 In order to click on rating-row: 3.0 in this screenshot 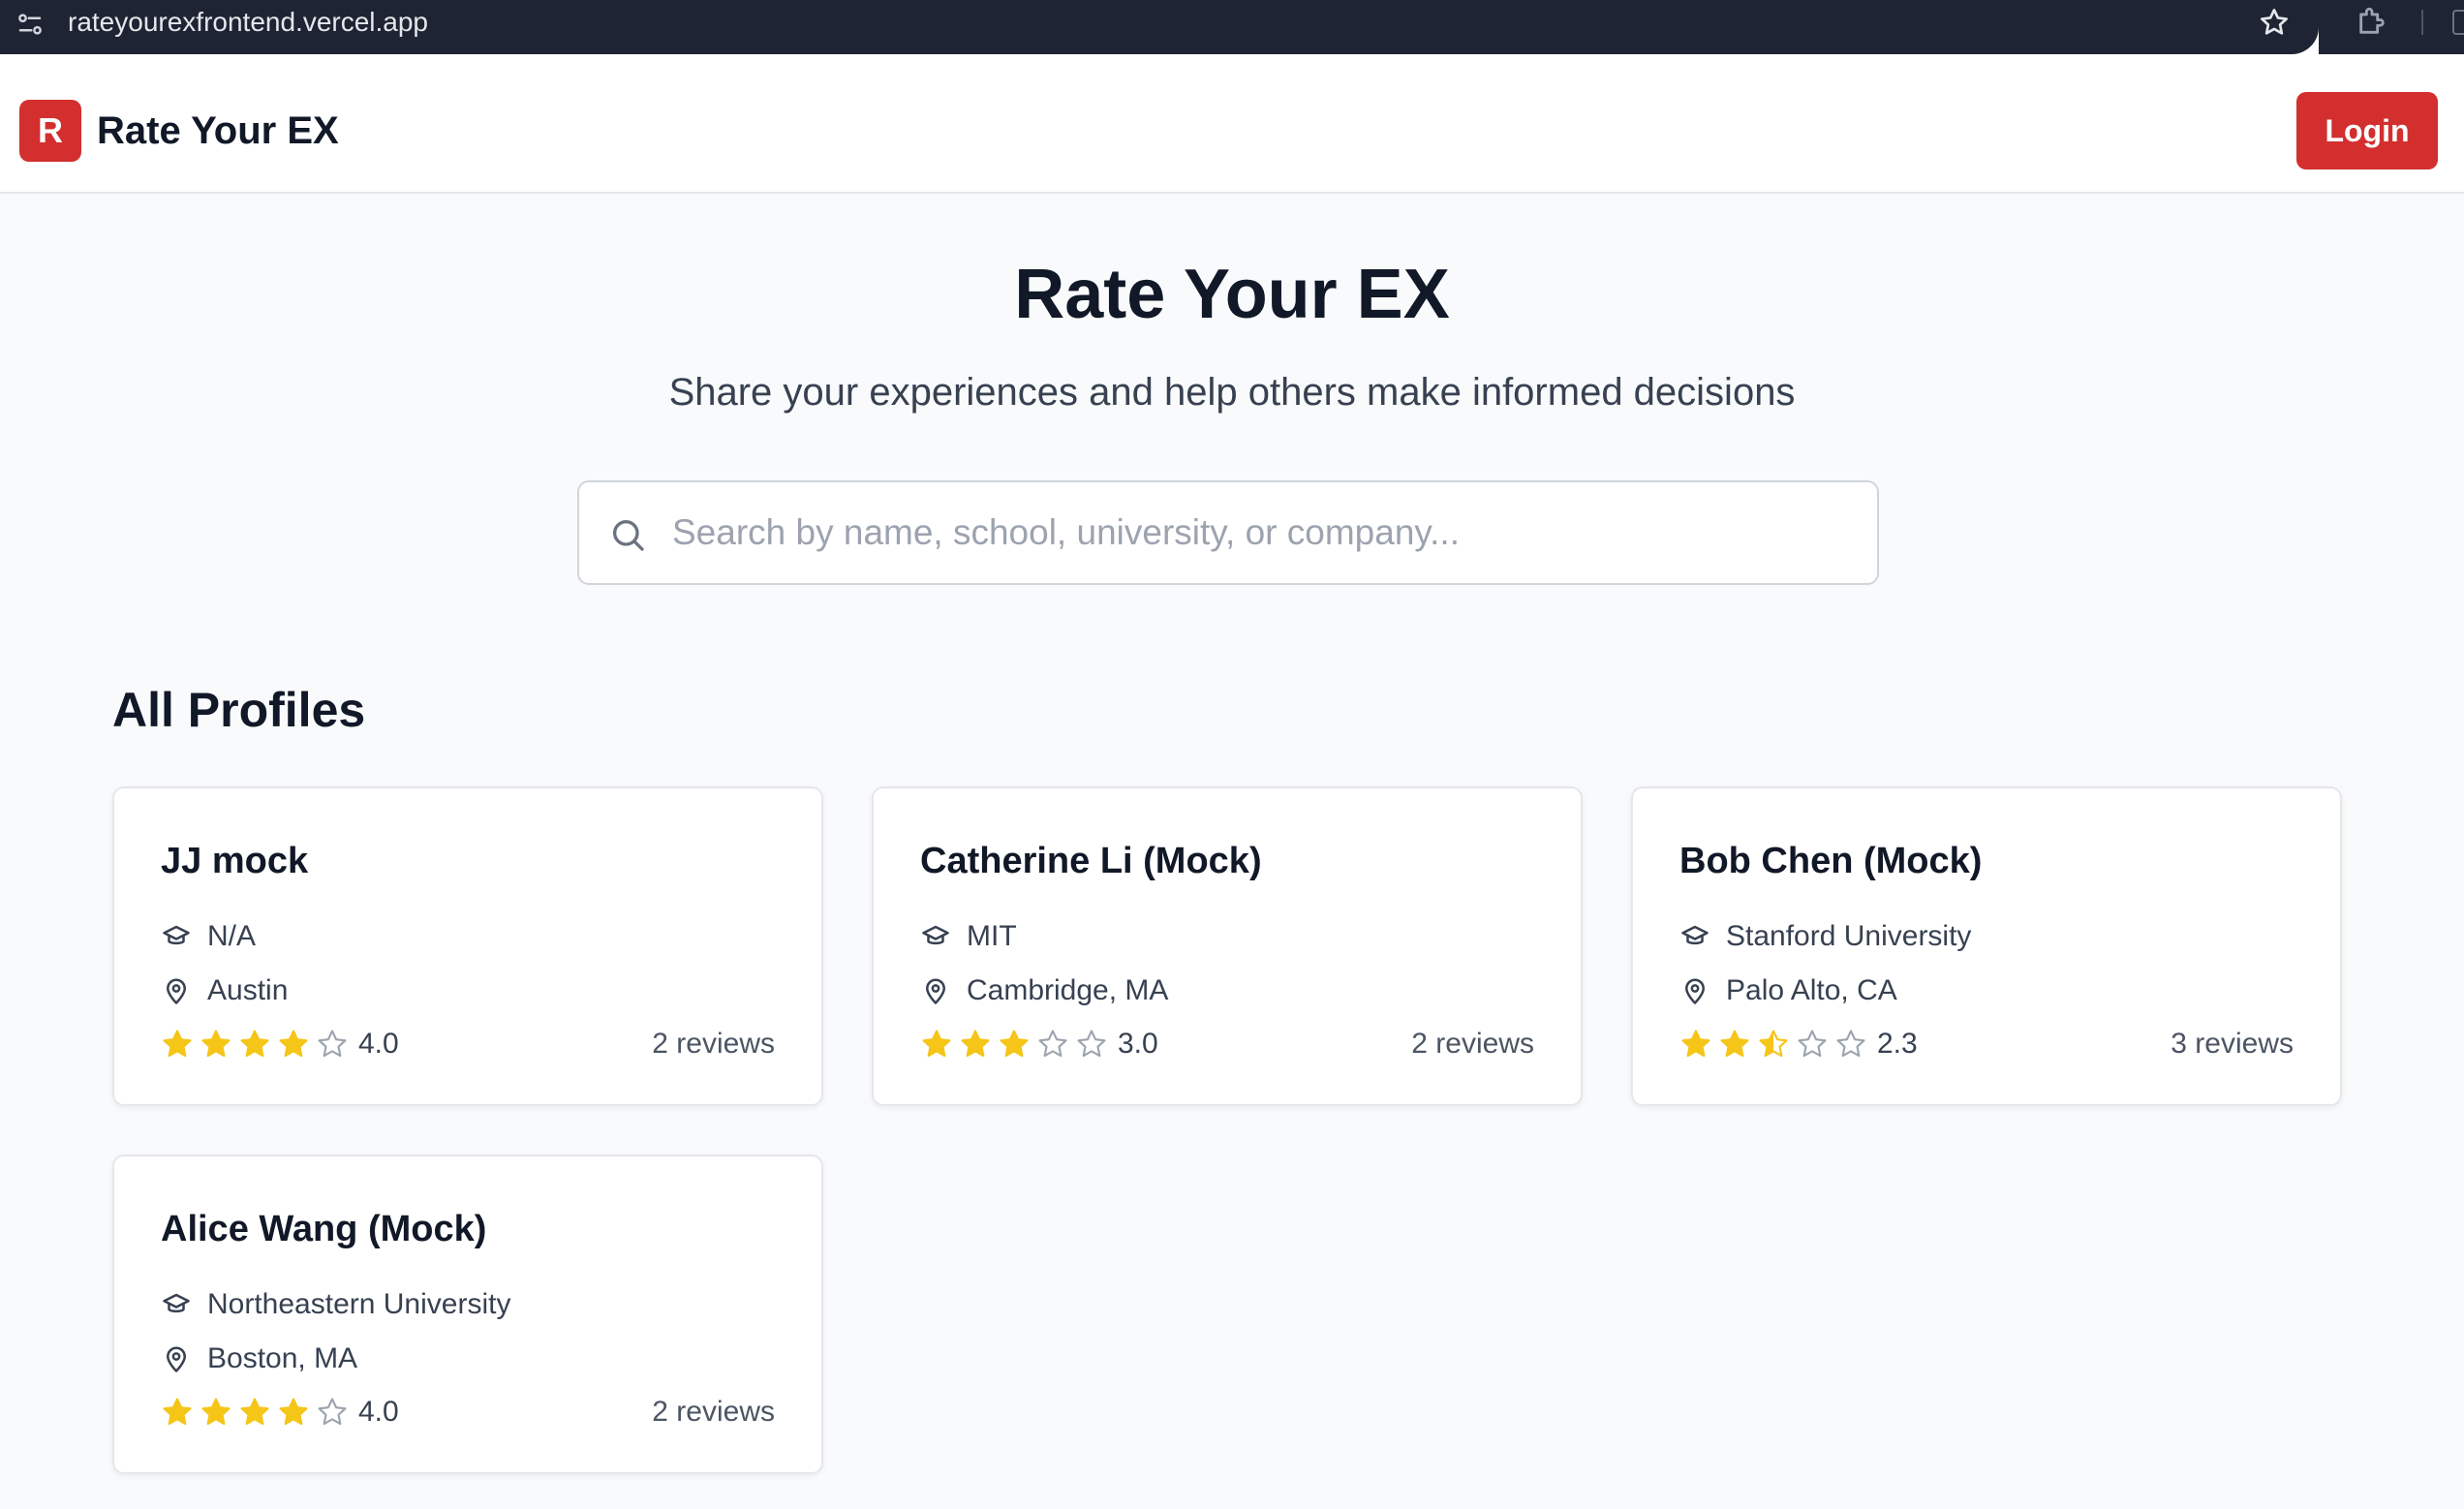, I will do `click(1039, 1044)`.